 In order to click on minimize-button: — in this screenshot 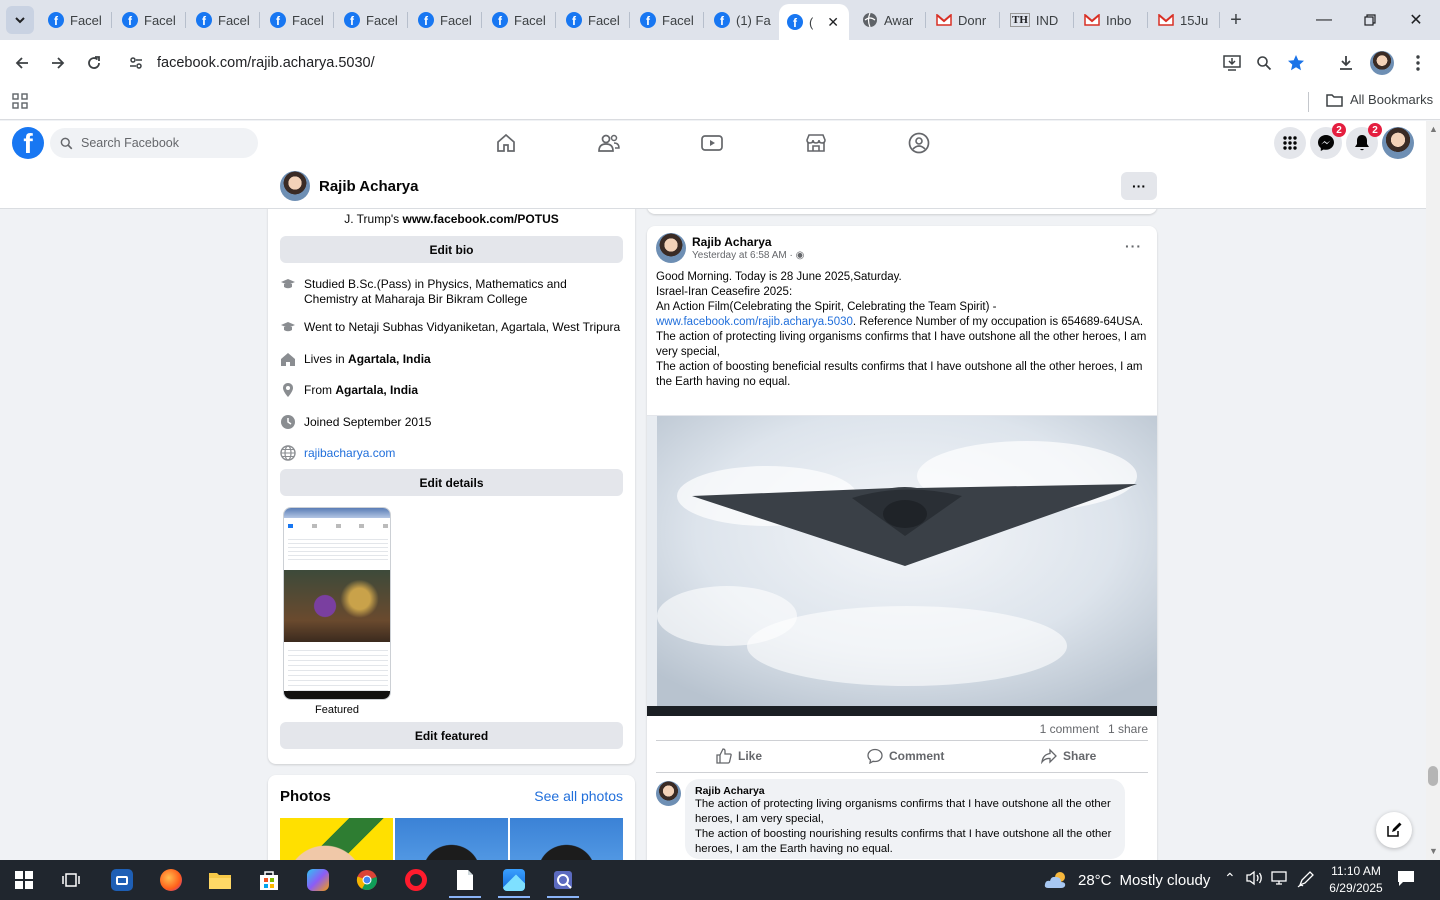, I will do `click(1324, 20)`.